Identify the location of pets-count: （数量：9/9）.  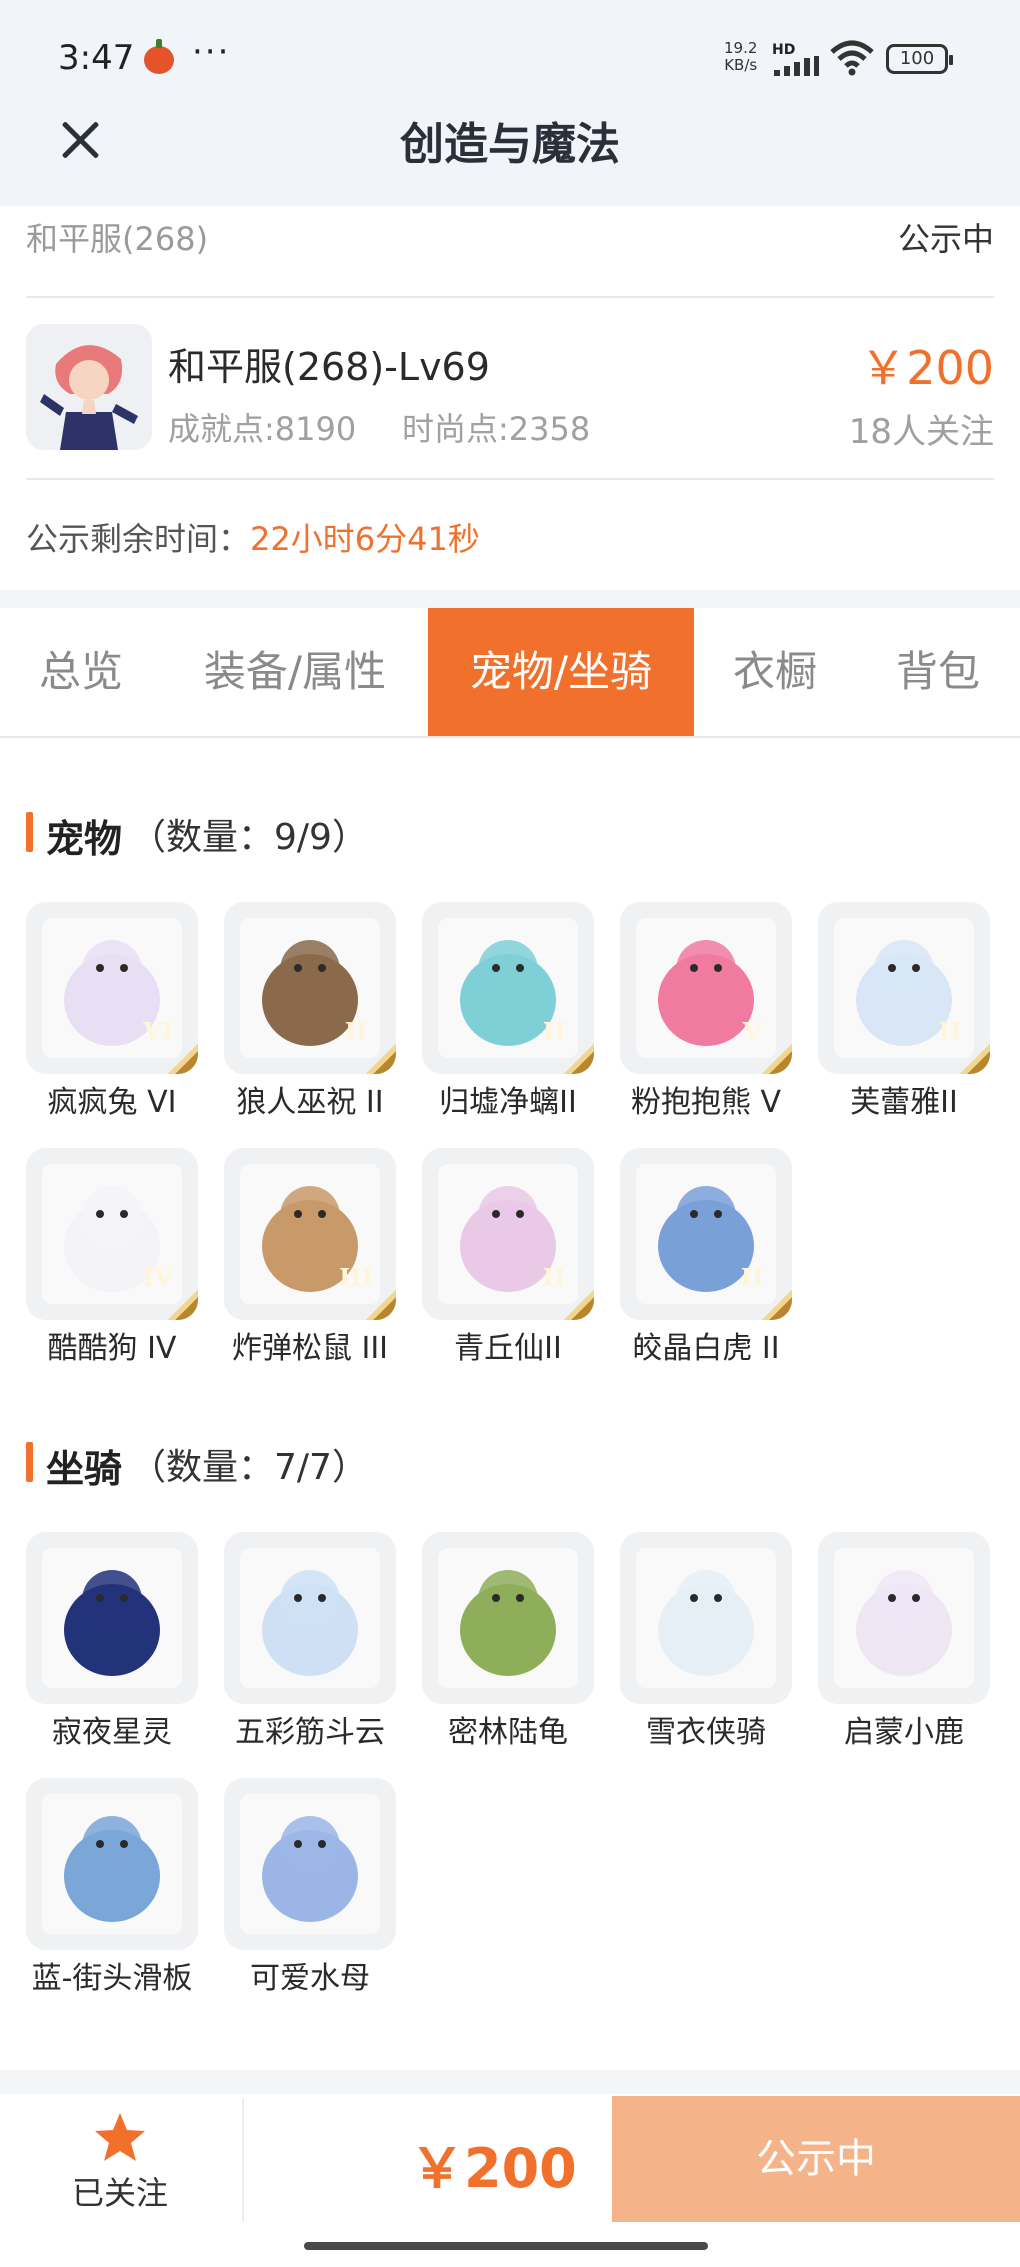
(249, 837).